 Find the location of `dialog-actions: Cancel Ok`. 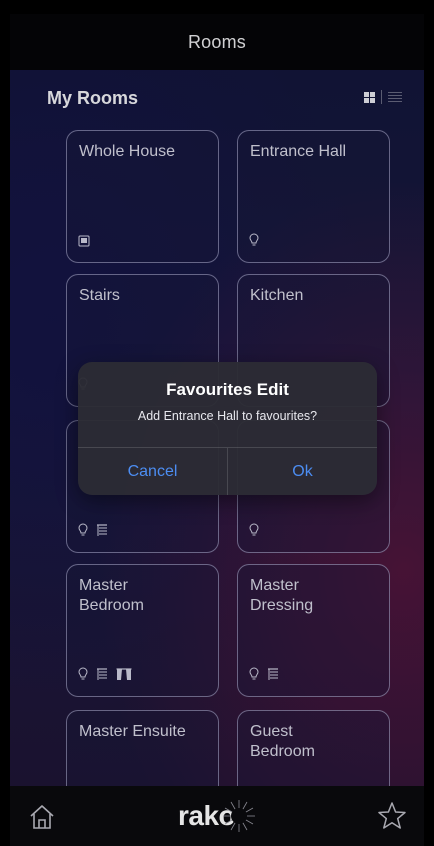

dialog-actions: Cancel Ok is located at coordinates (227, 471).